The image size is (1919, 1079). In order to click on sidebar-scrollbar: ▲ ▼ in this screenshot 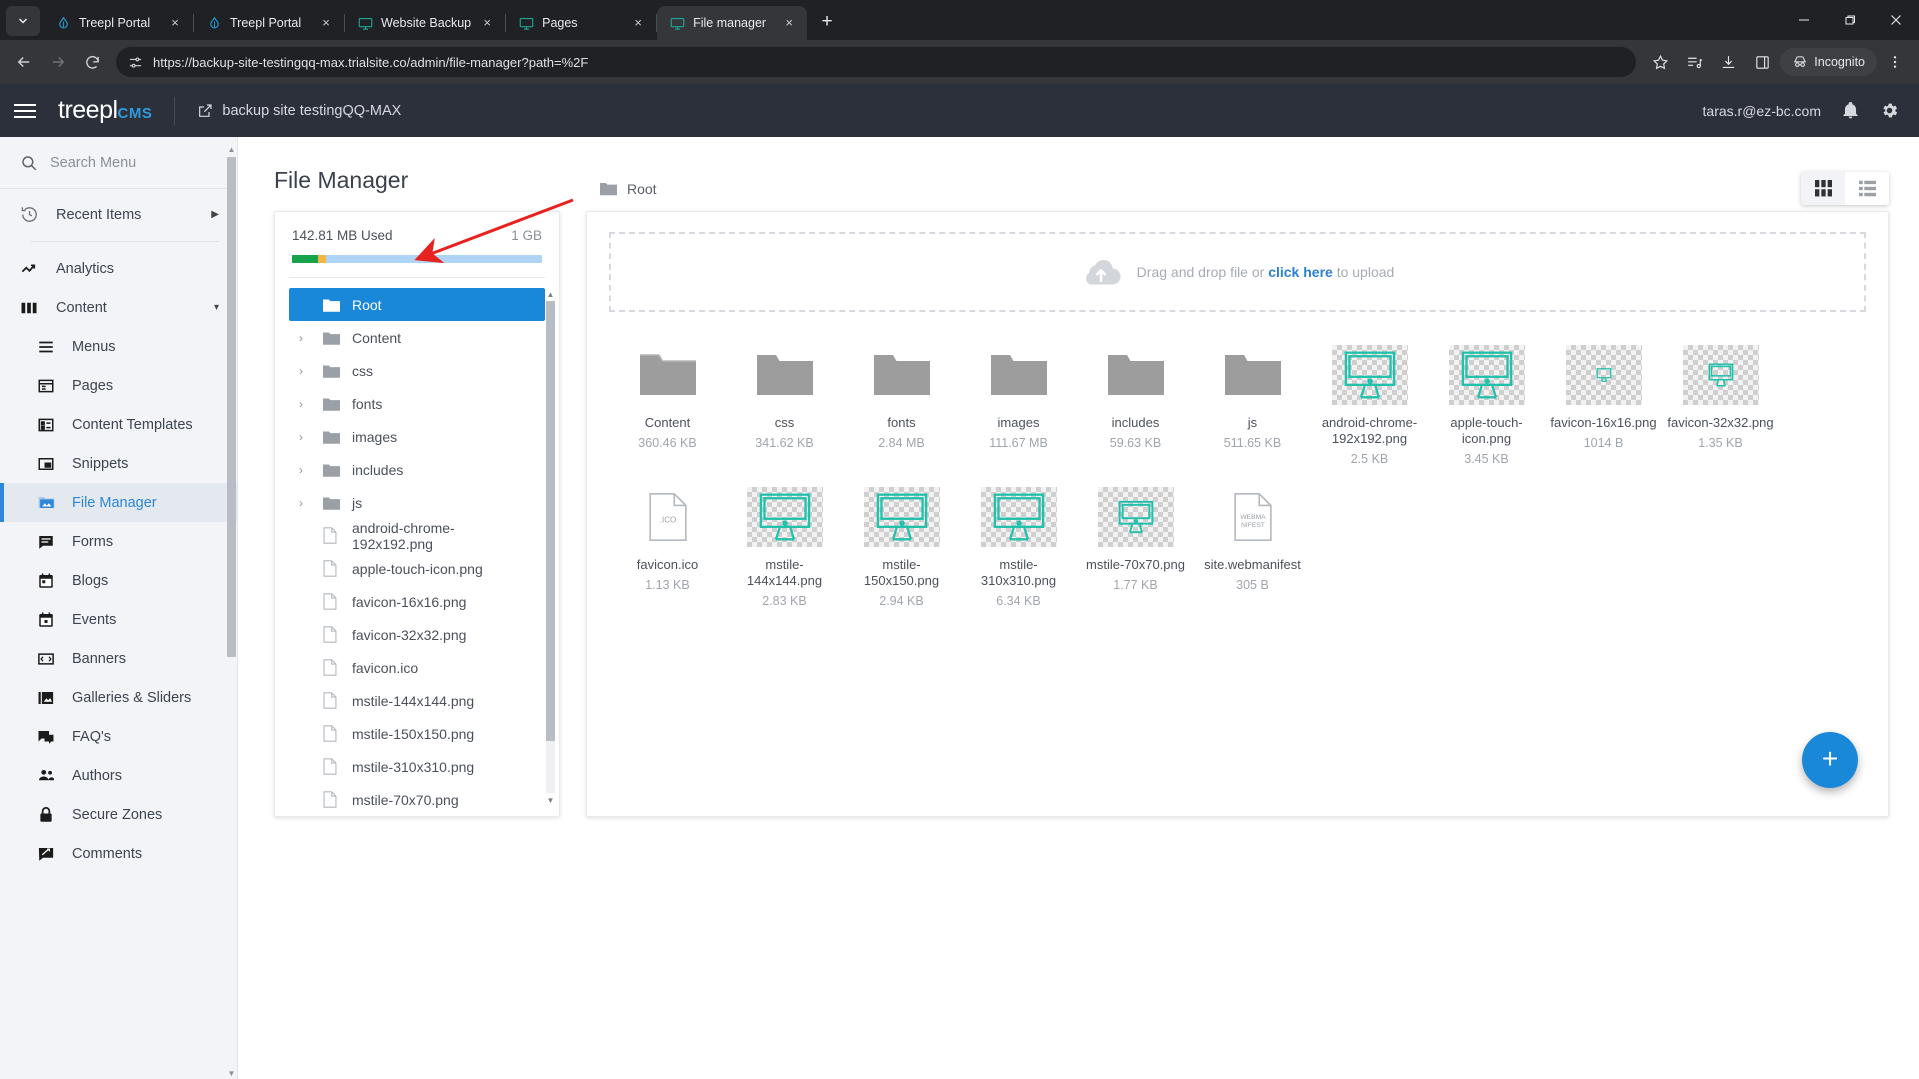, I will do `click(231, 611)`.